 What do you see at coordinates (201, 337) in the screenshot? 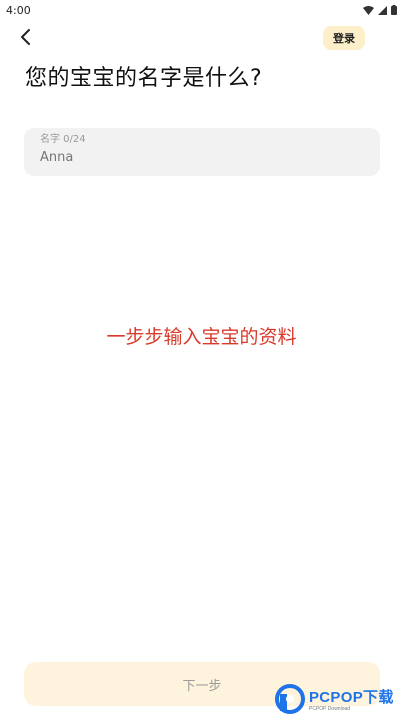
I see `promo-text: 一步步输入宝宝的资料` at bounding box center [201, 337].